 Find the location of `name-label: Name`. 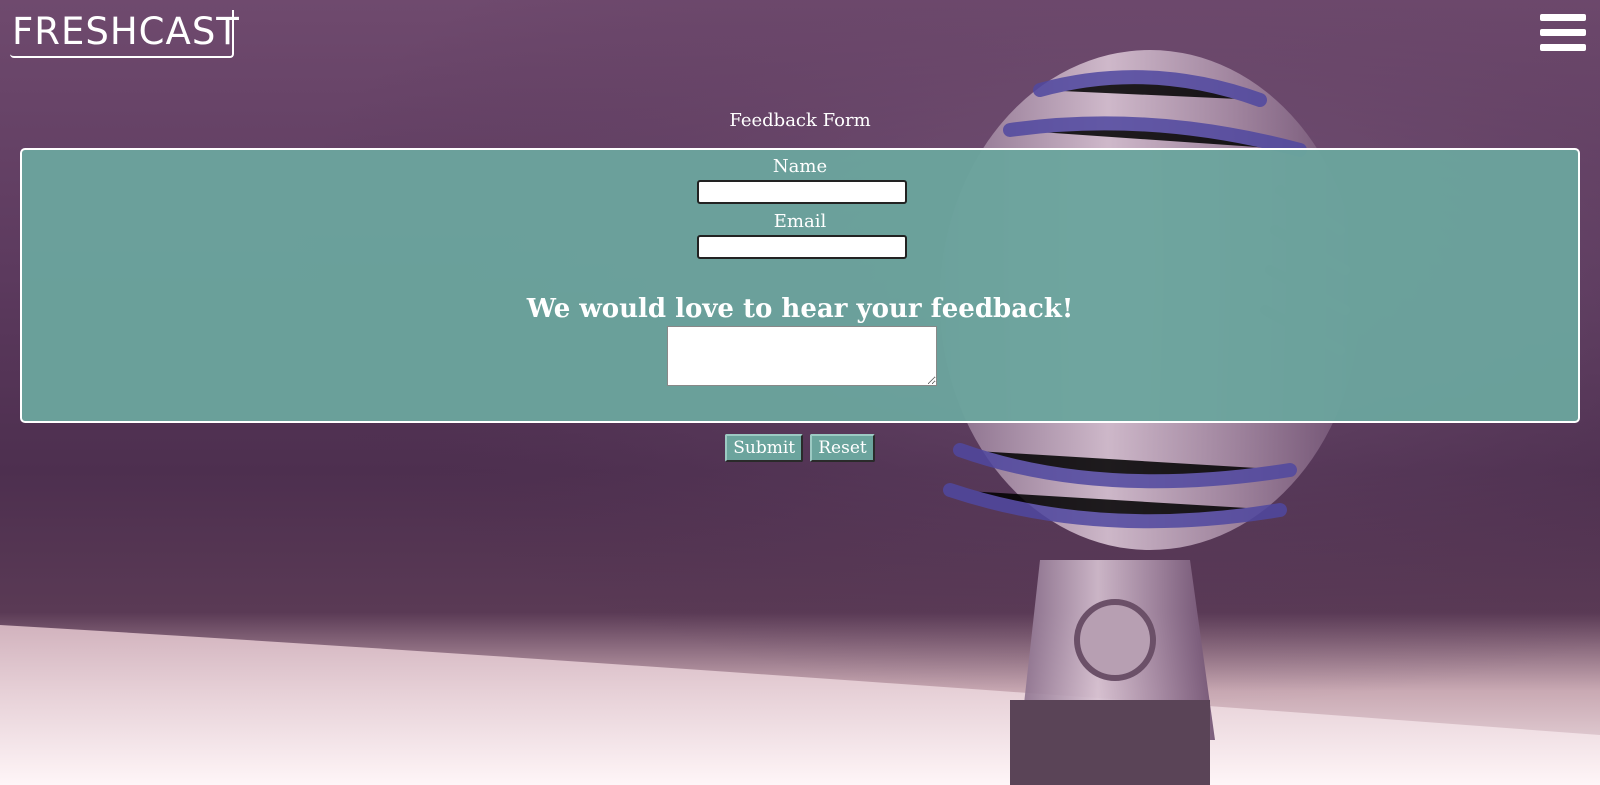

name-label: Name is located at coordinates (800, 166).